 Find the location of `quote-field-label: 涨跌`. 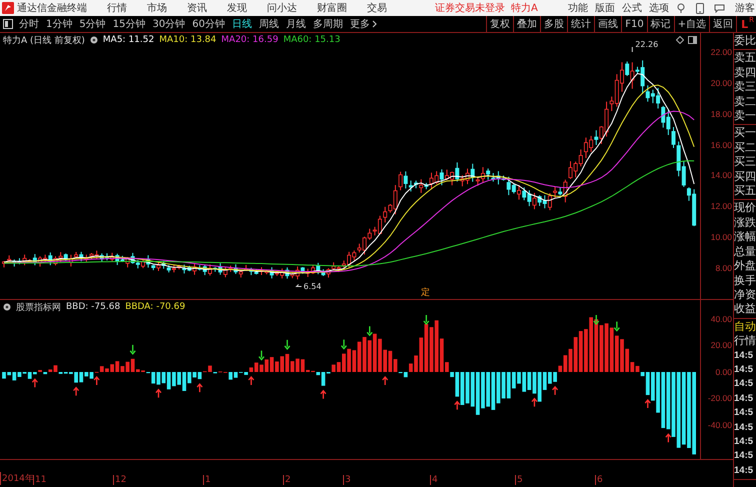

quote-field-label: 涨跌 is located at coordinates (745, 223).